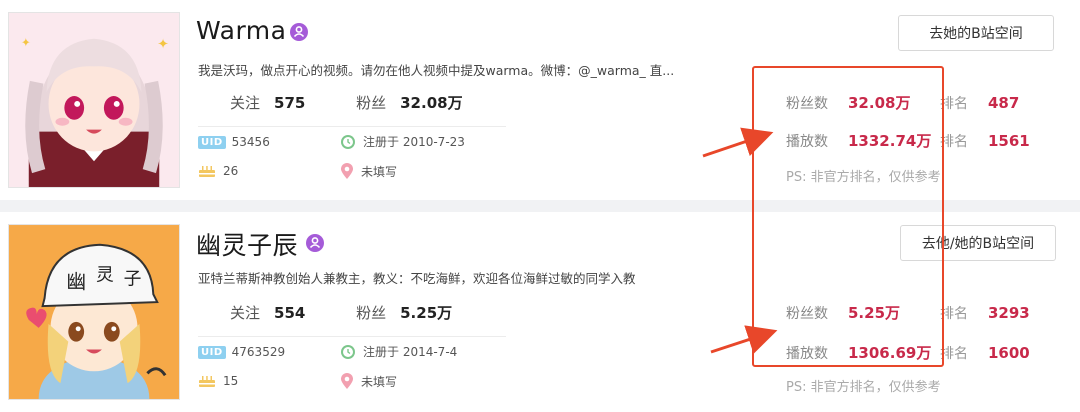  I want to click on uid-info: UID 53456, so click(234, 142).